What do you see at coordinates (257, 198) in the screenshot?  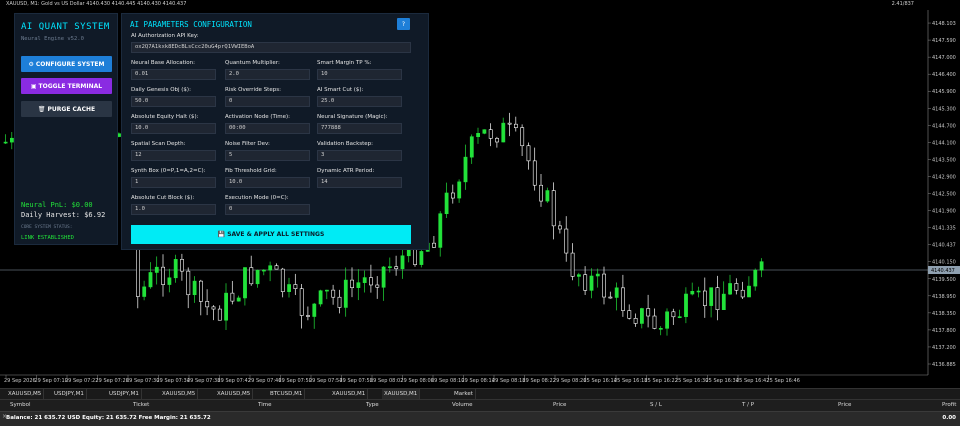 I see `field-label: Execution Mode (0=C):` at bounding box center [257, 198].